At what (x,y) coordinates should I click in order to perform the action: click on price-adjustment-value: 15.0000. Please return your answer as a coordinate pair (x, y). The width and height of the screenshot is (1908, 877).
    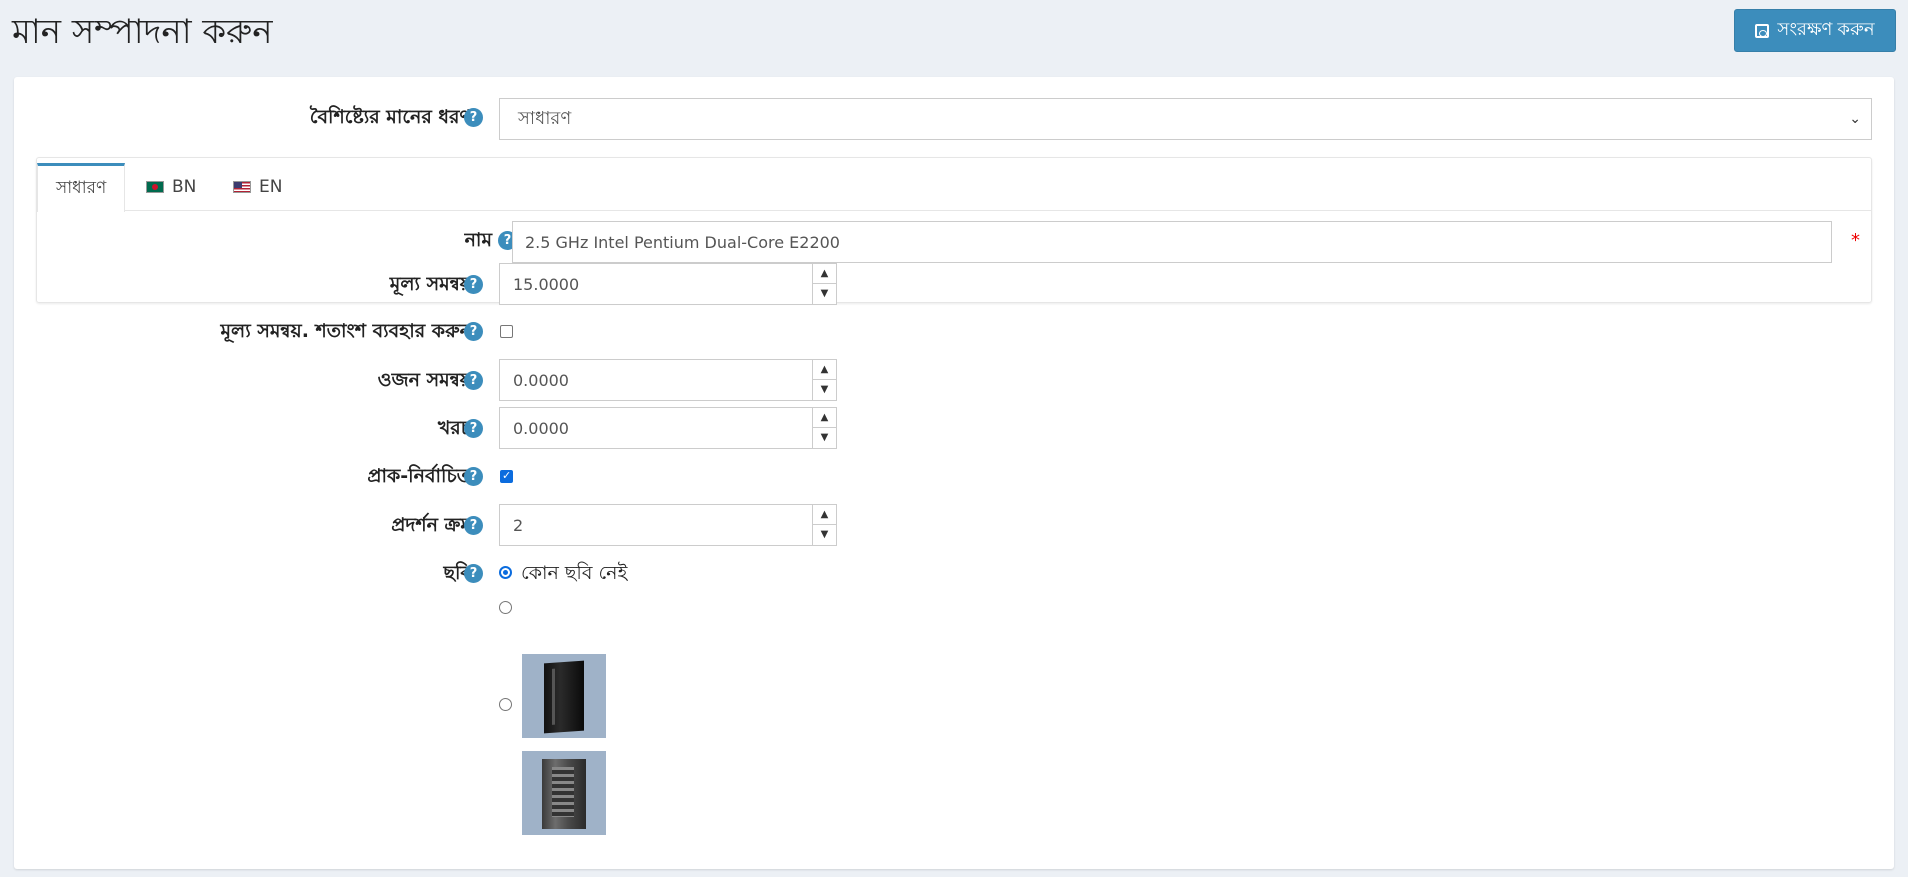
    Looking at the image, I should click on (546, 284).